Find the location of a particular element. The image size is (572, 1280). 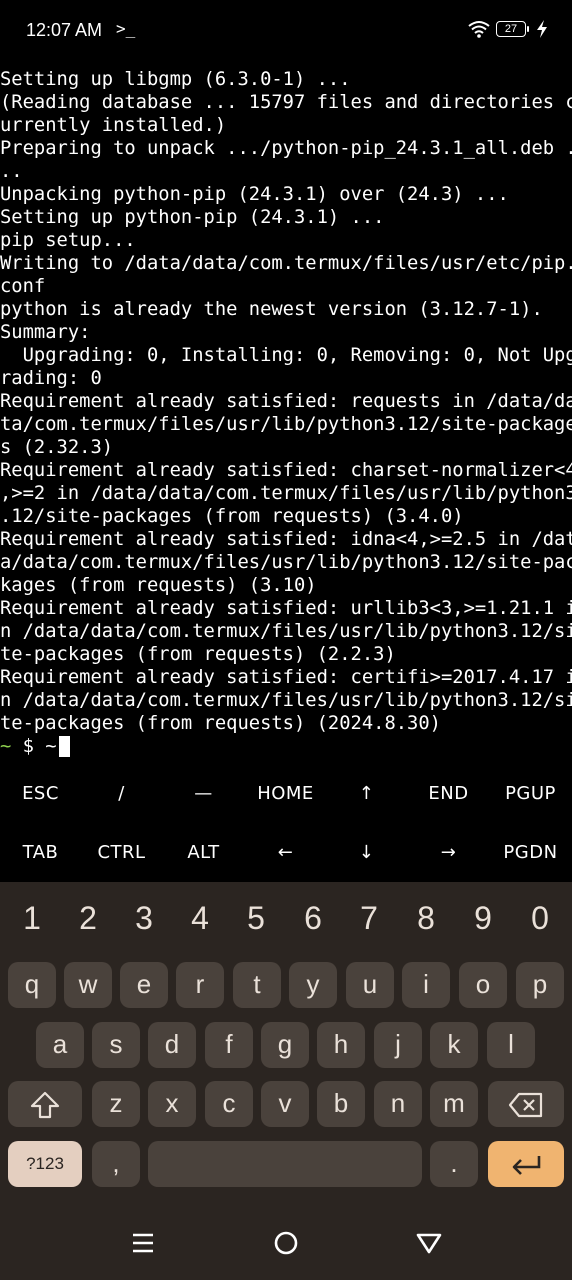

key-b: b is located at coordinates (341, 1104).